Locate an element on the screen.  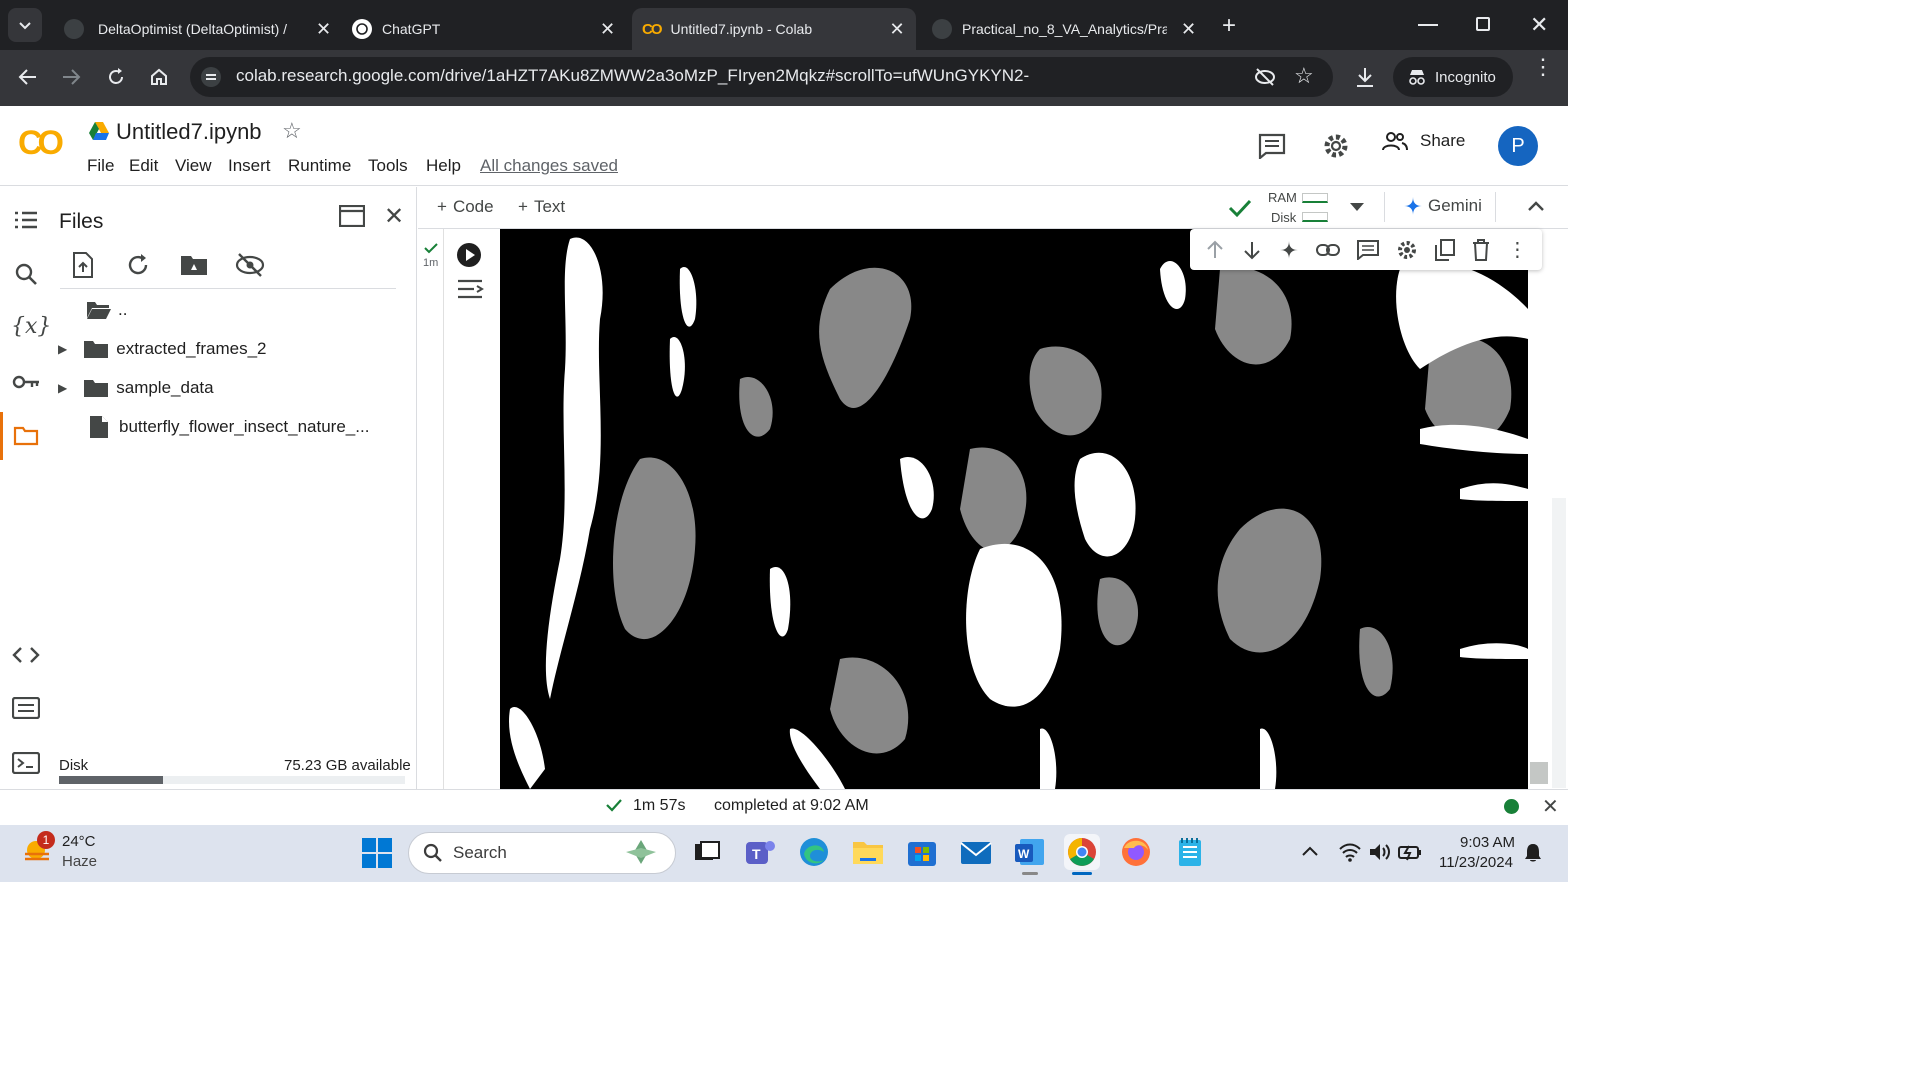
new-tab-button: + is located at coordinates (1229, 26).